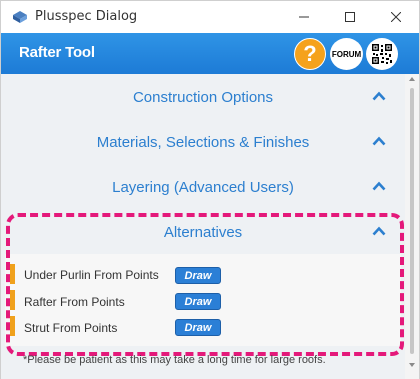  I want to click on help-button: ?, so click(310, 54).